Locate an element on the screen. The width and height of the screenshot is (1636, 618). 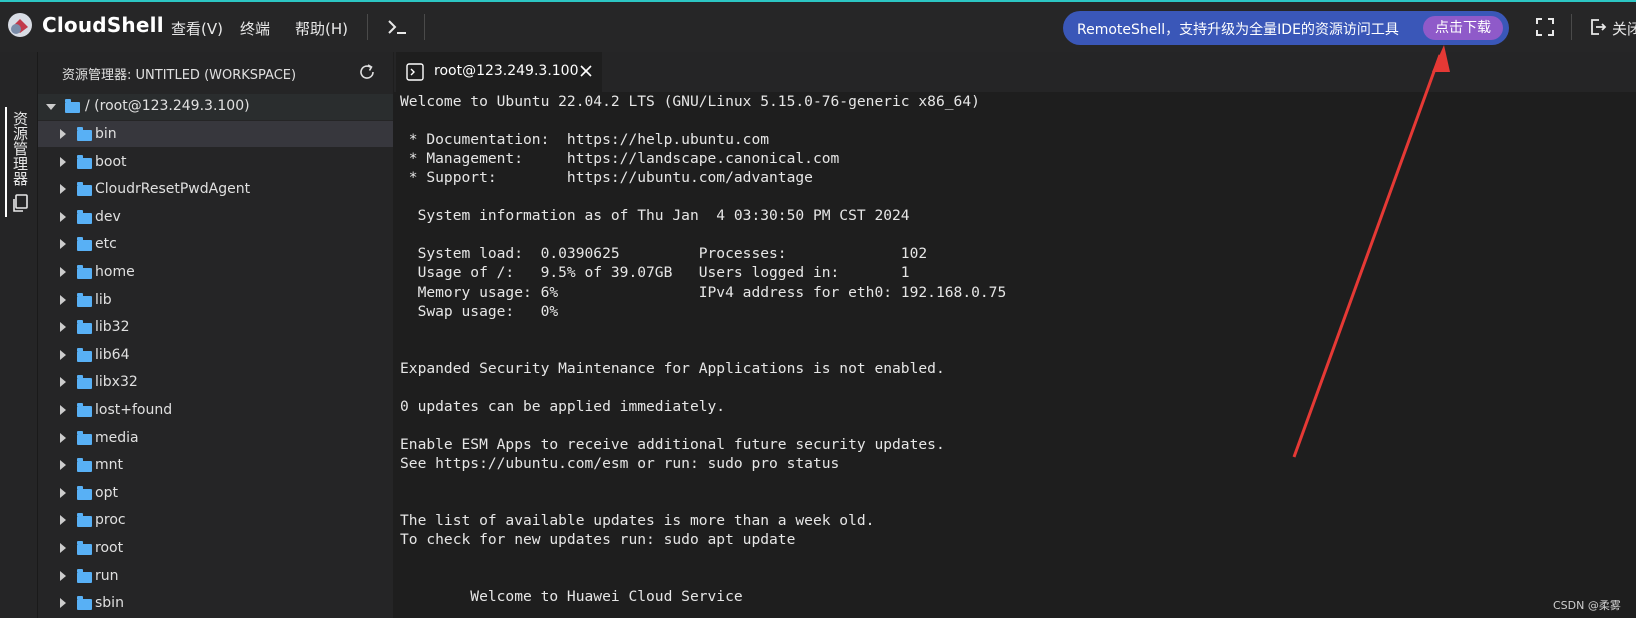
activity-explorer-tab: 资源管理器 is located at coordinates (19, 162).